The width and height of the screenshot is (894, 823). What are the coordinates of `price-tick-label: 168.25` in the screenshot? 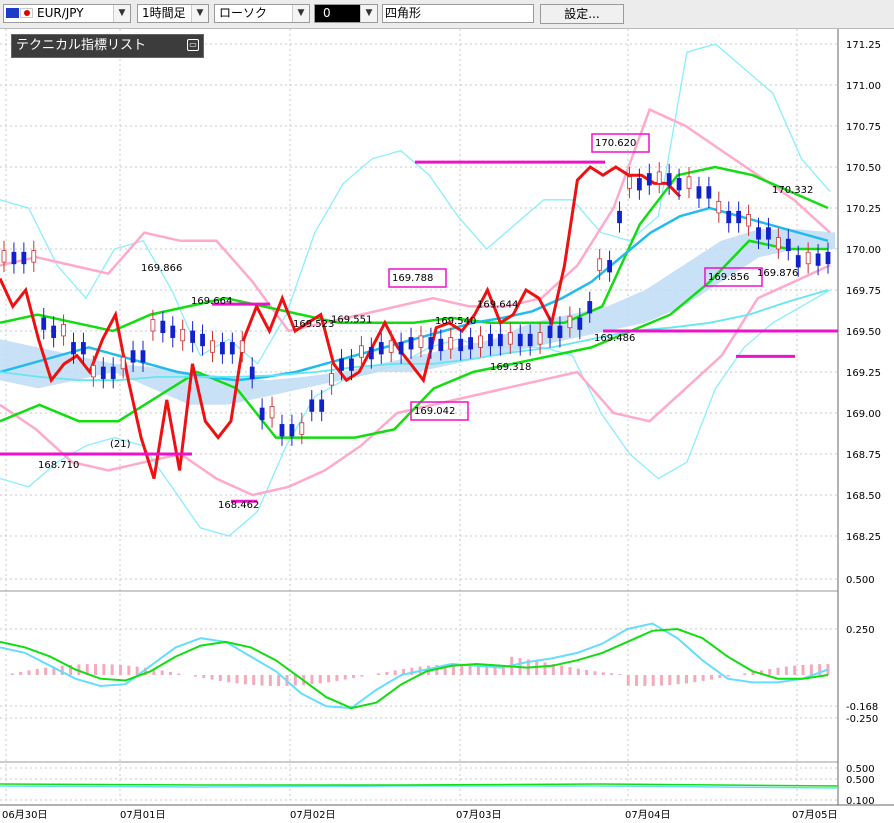 It's located at (863, 537).